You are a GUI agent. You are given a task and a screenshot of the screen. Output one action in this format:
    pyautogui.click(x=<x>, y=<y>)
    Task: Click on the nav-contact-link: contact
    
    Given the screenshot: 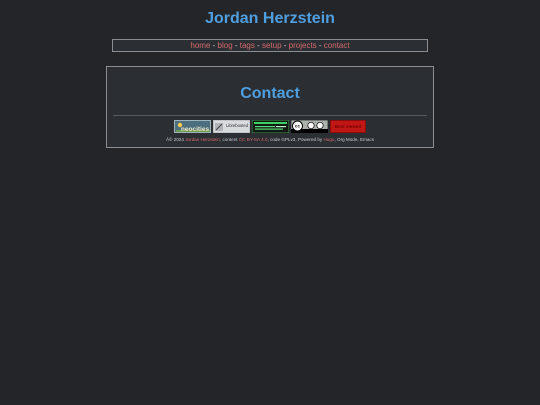 What is the action you would take?
    pyautogui.click(x=337, y=45)
    